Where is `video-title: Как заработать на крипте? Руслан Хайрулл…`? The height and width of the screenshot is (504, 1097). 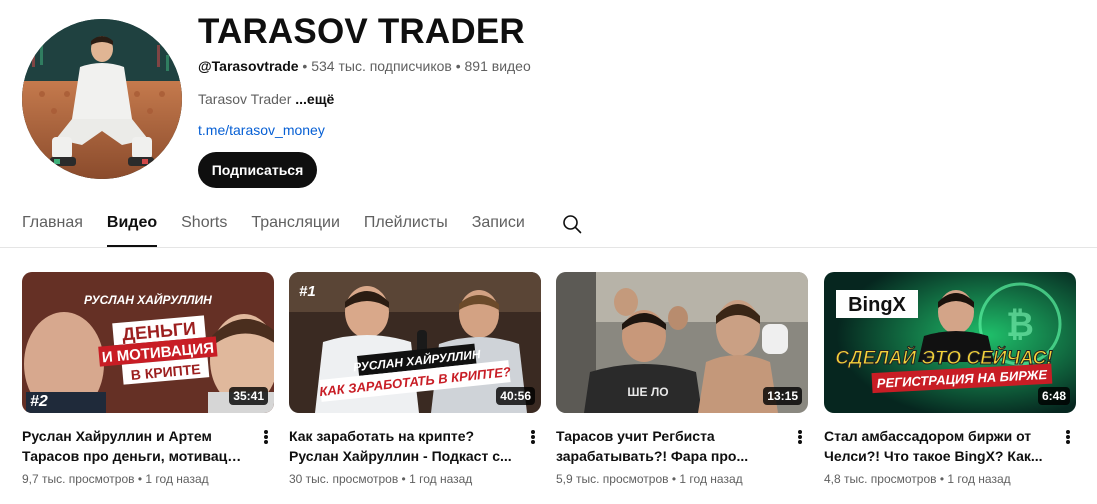 video-title: Как заработать на крипте? Руслан Хайрулл… is located at coordinates (402, 446).